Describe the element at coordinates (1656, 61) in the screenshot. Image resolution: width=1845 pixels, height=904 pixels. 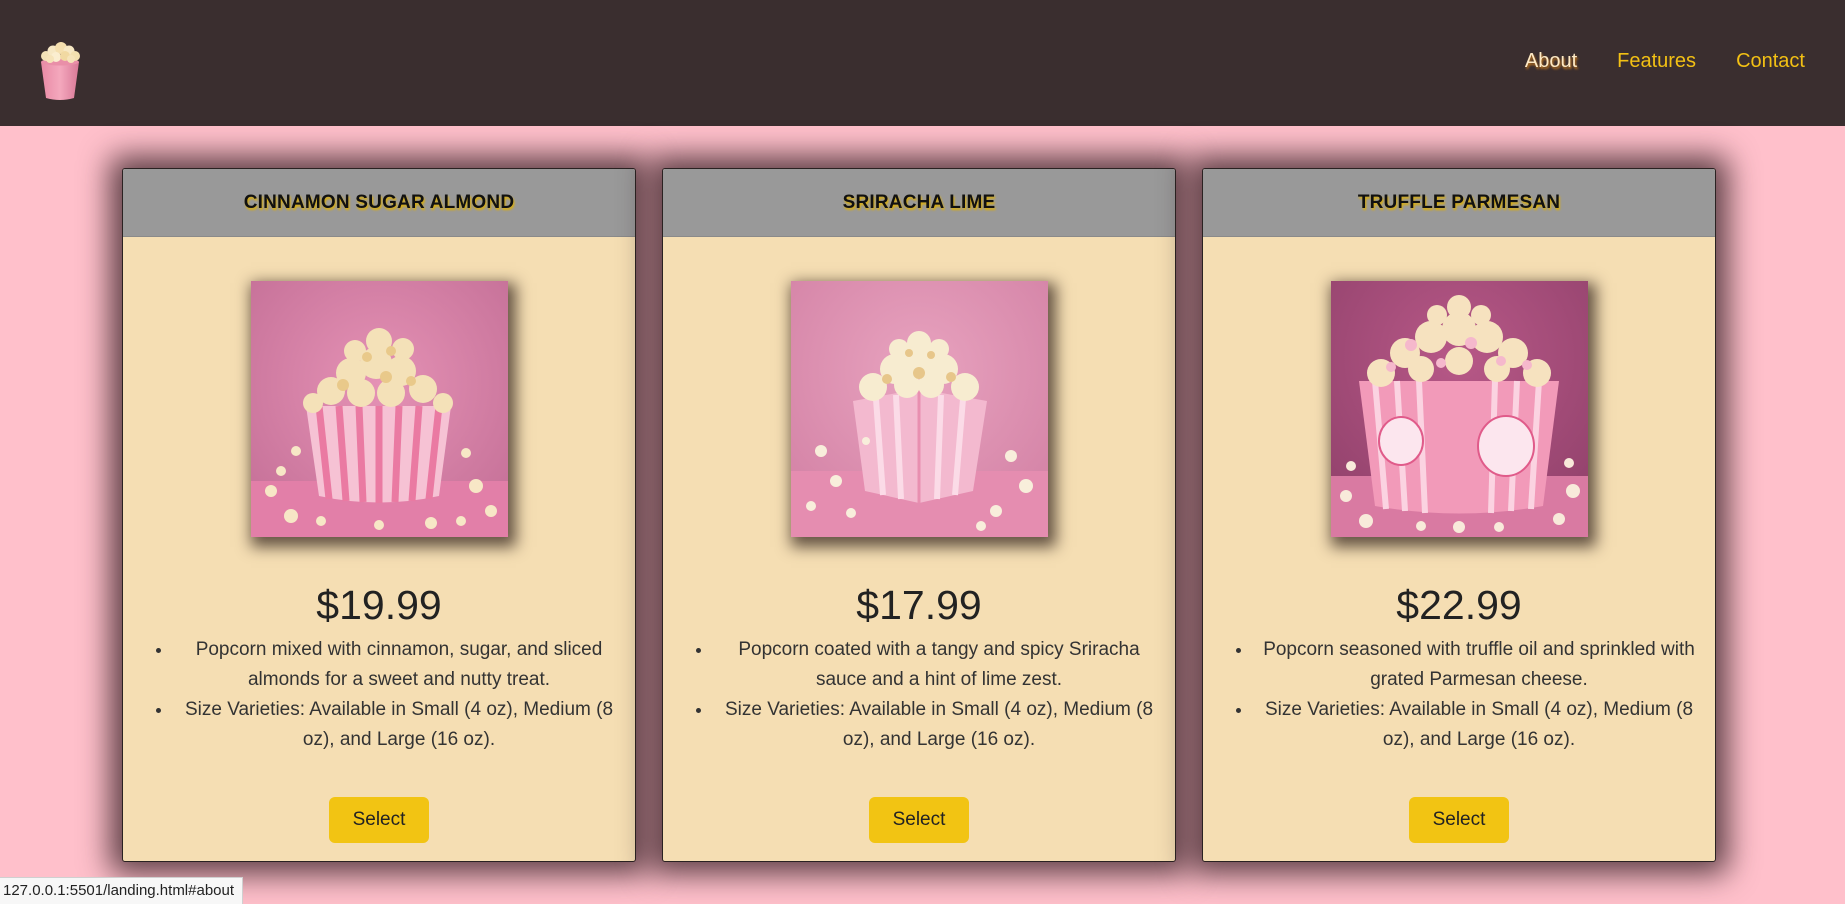
I see `nav-link-features: Features` at that location.